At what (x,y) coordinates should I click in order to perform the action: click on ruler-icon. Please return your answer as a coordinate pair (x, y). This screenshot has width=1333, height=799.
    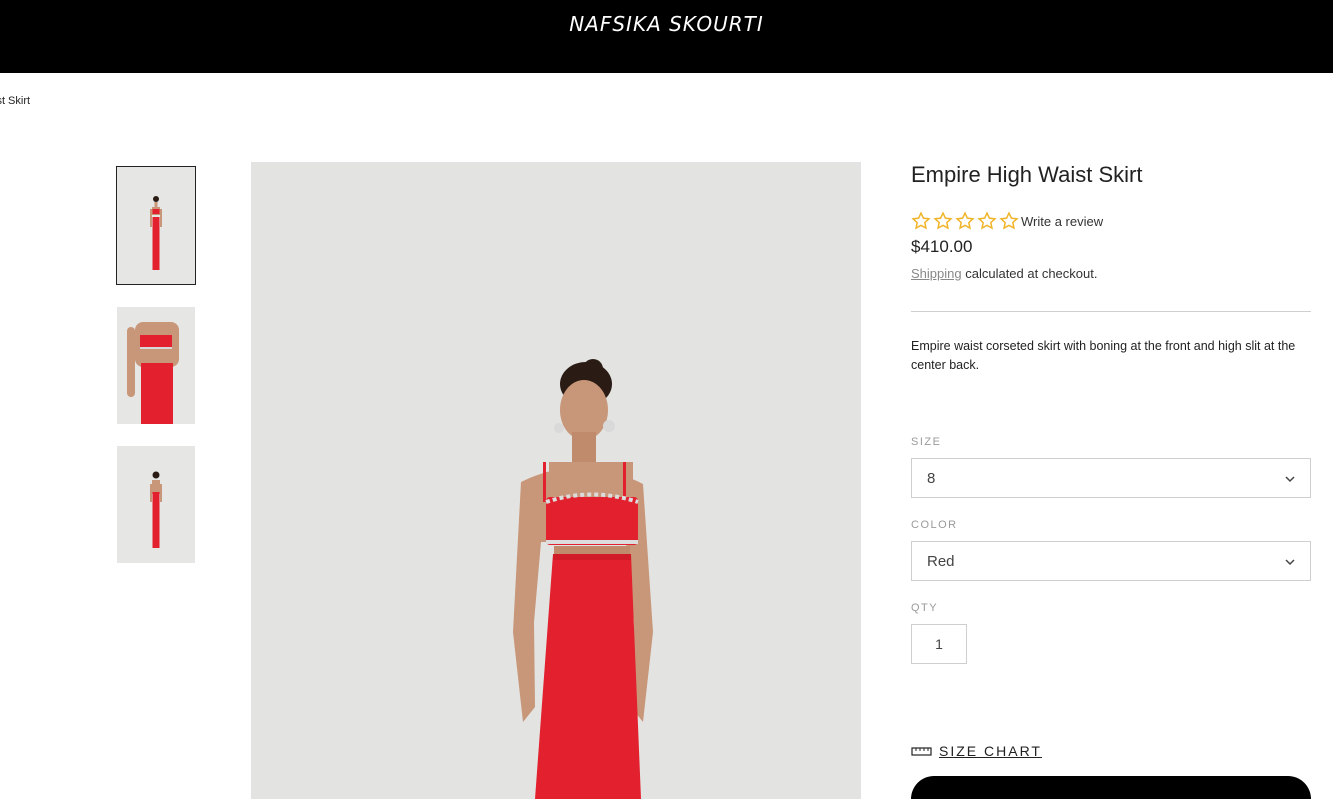
    Looking at the image, I should click on (921, 751).